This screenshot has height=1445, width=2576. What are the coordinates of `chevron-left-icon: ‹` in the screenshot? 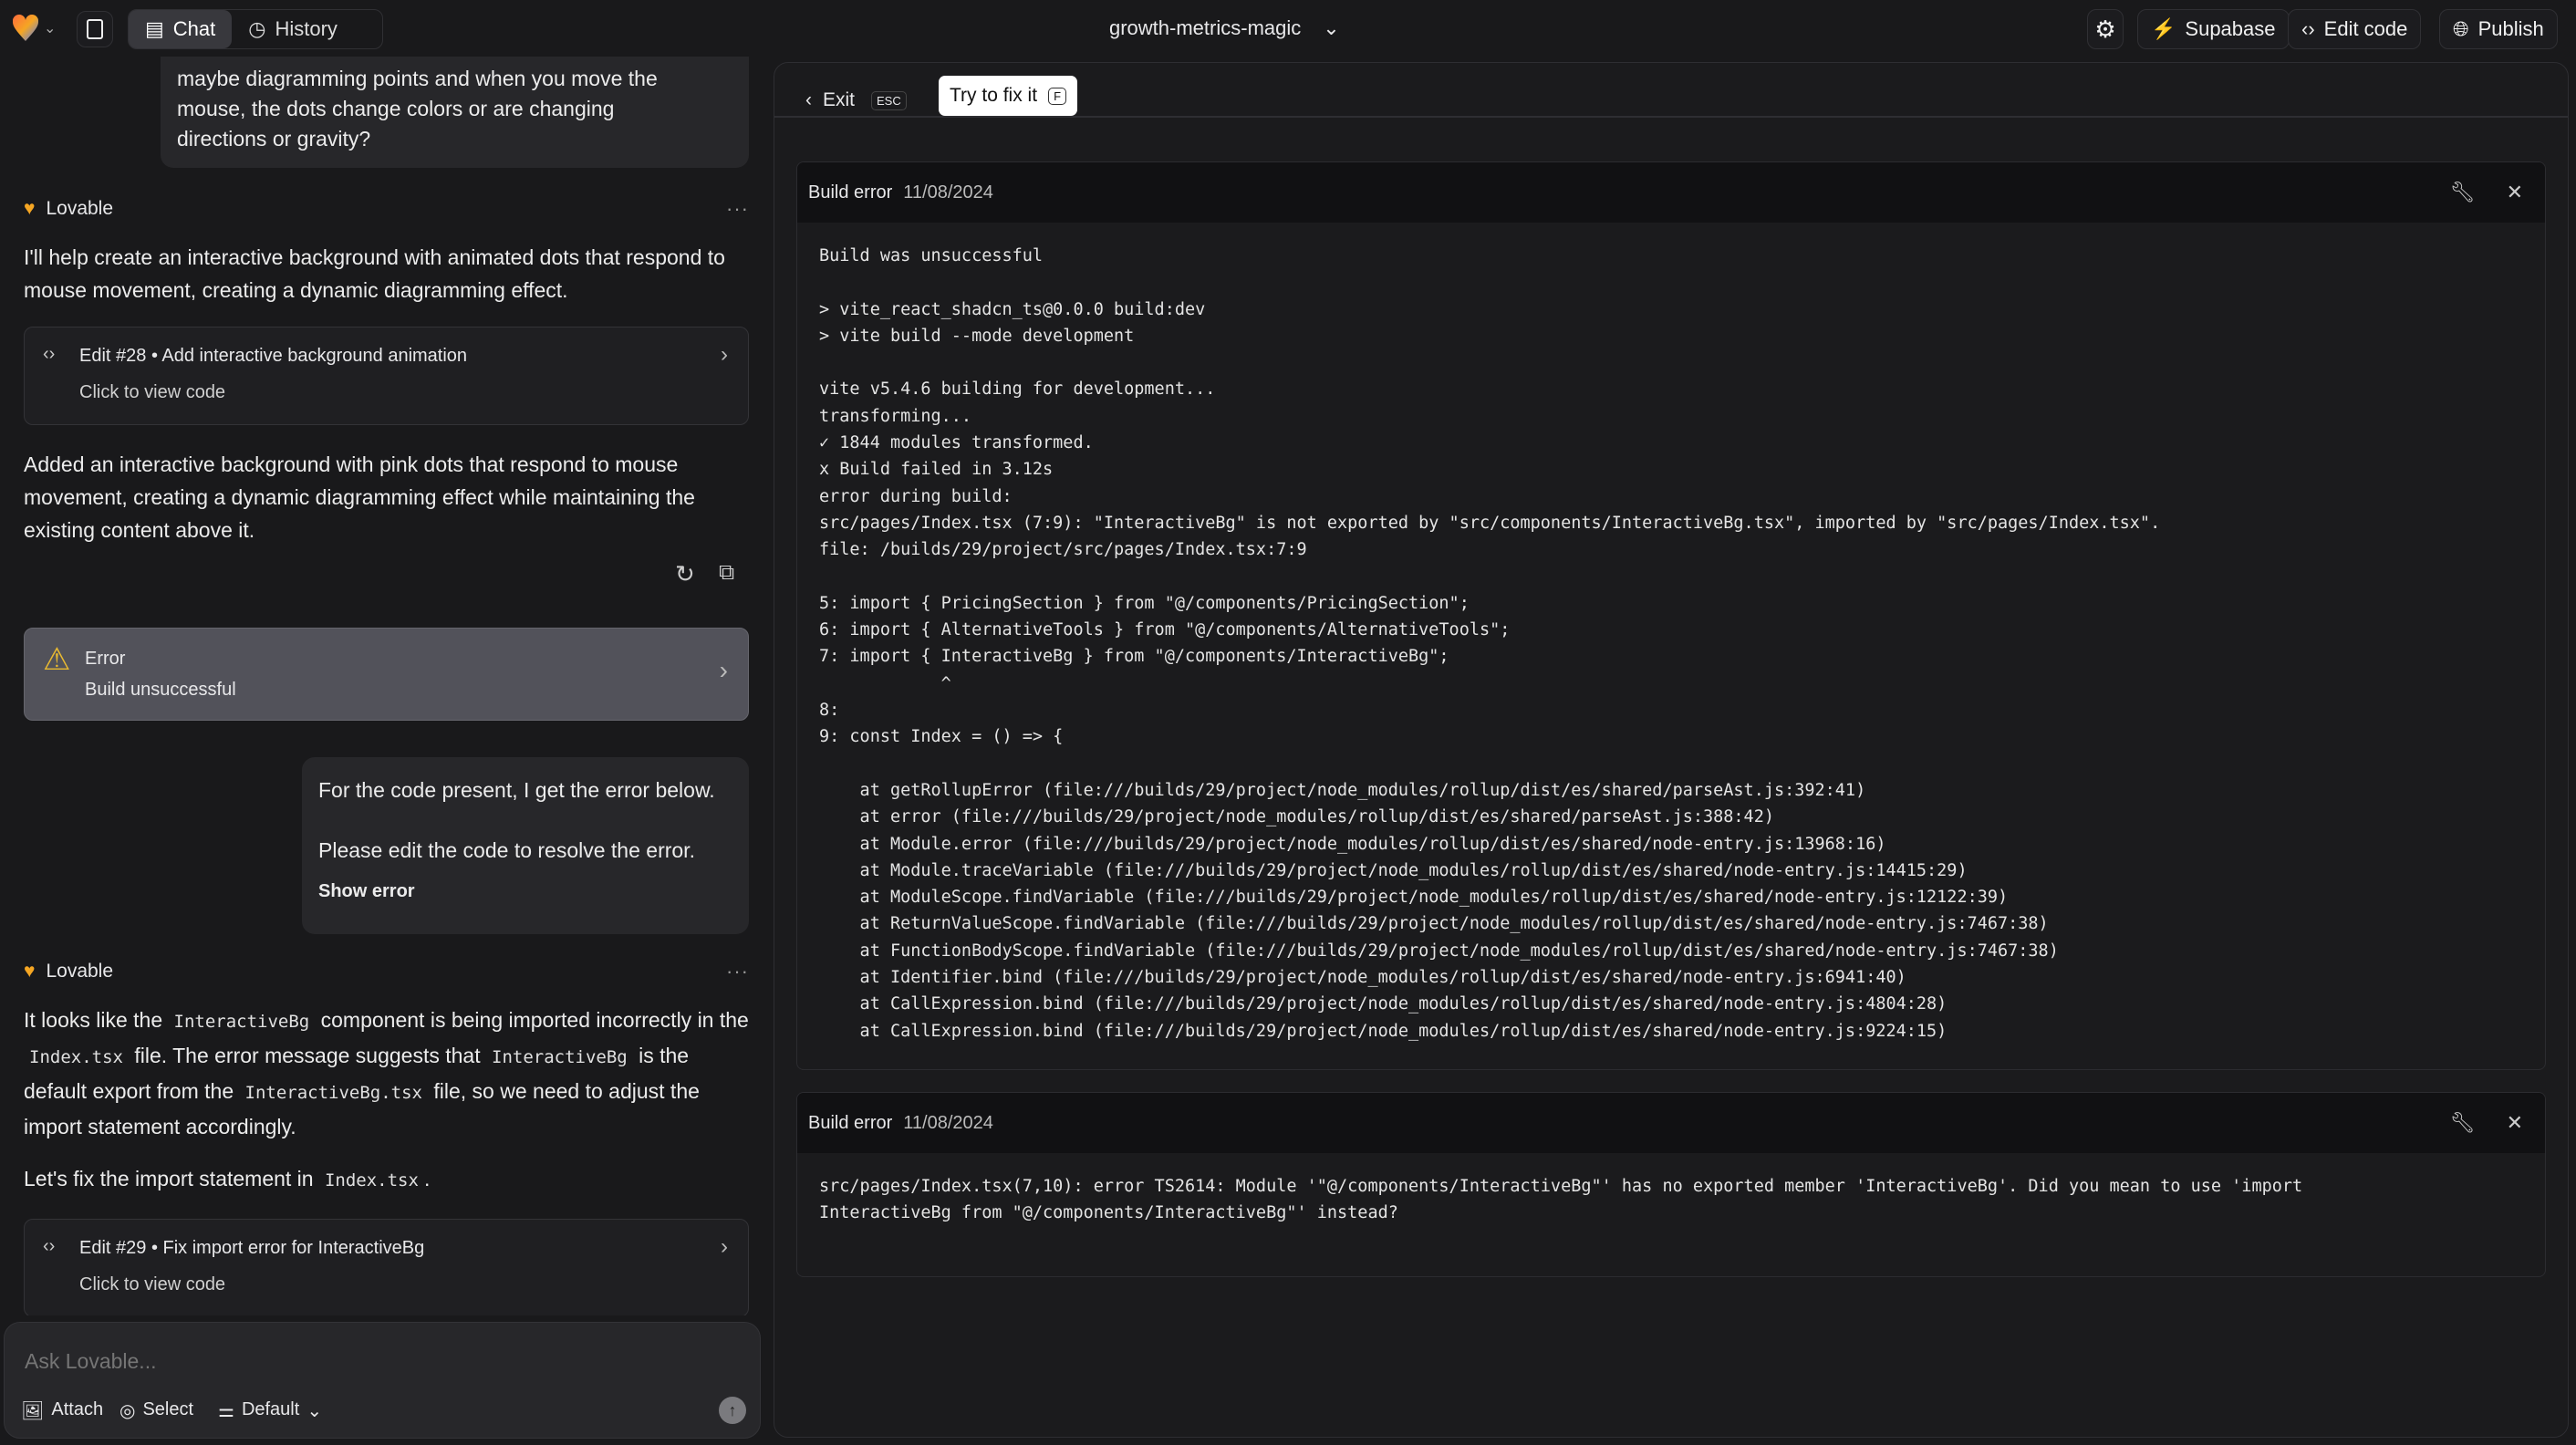 It's located at (808, 99).